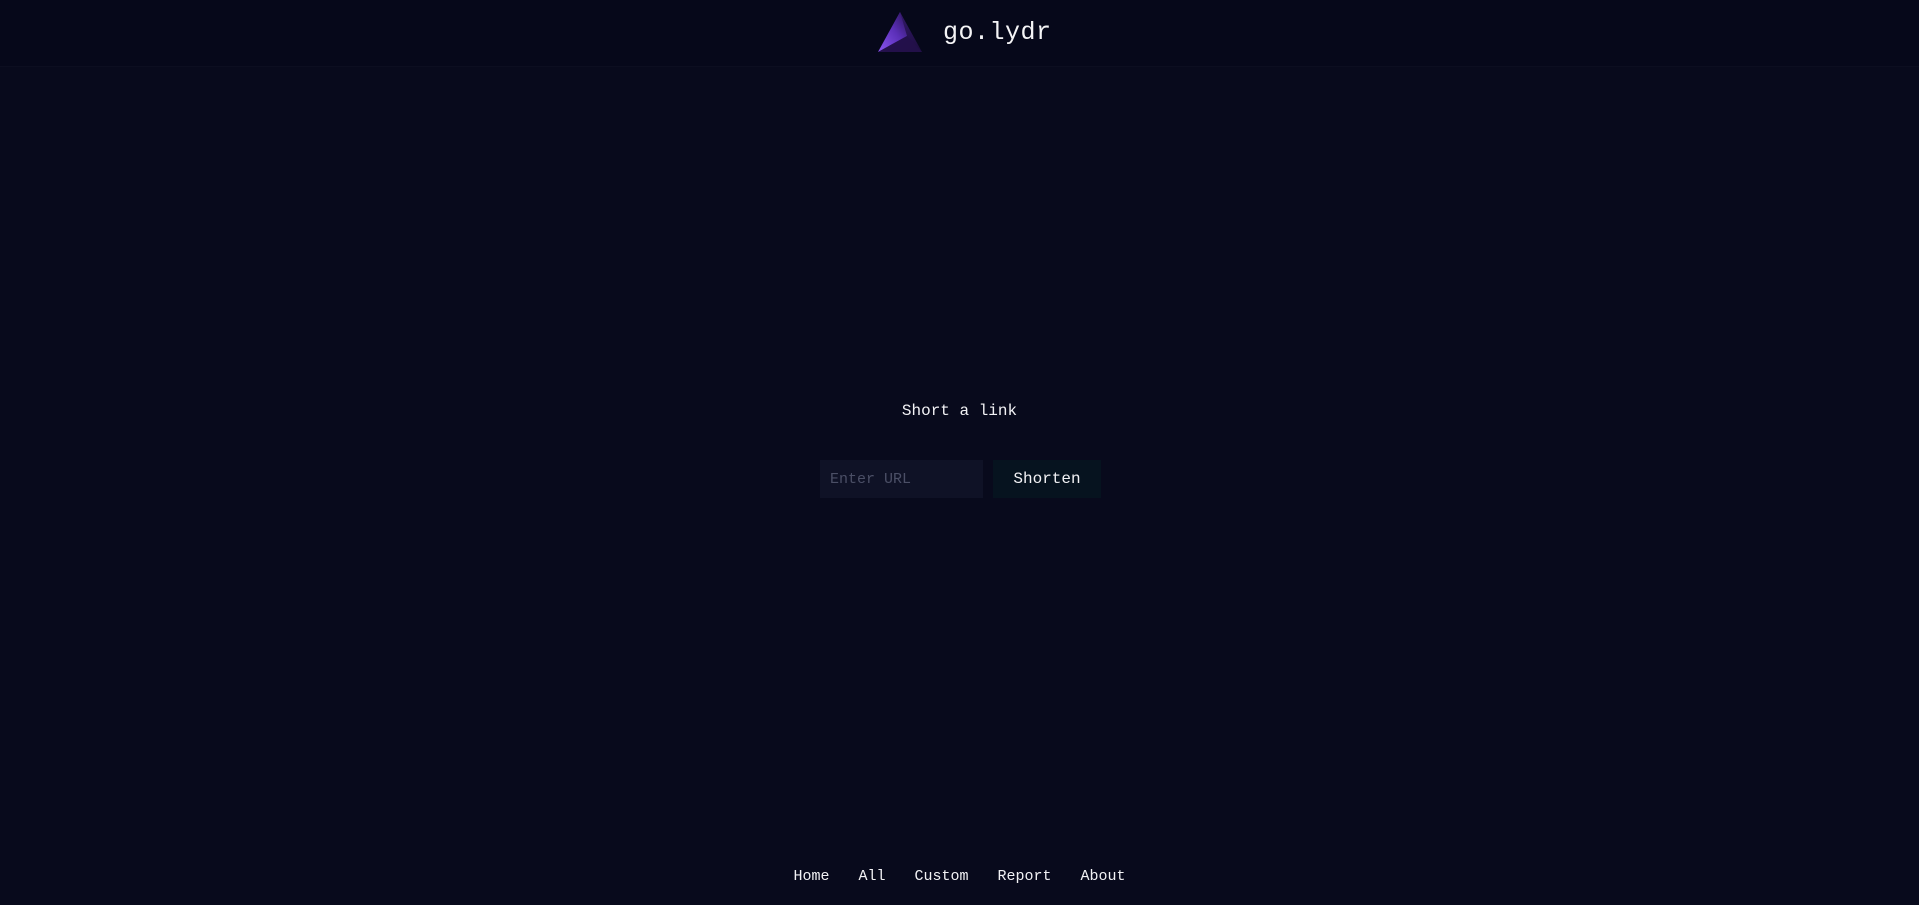  I want to click on footer-link-home: Home, so click(811, 876).